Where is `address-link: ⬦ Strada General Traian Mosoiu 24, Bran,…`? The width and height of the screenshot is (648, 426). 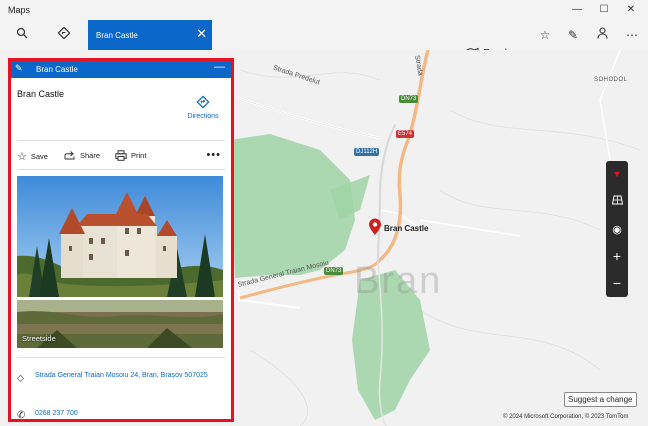
address-link: ⬦ Strada General Traian Mosoiu 24, Bran,… is located at coordinates (120, 377).